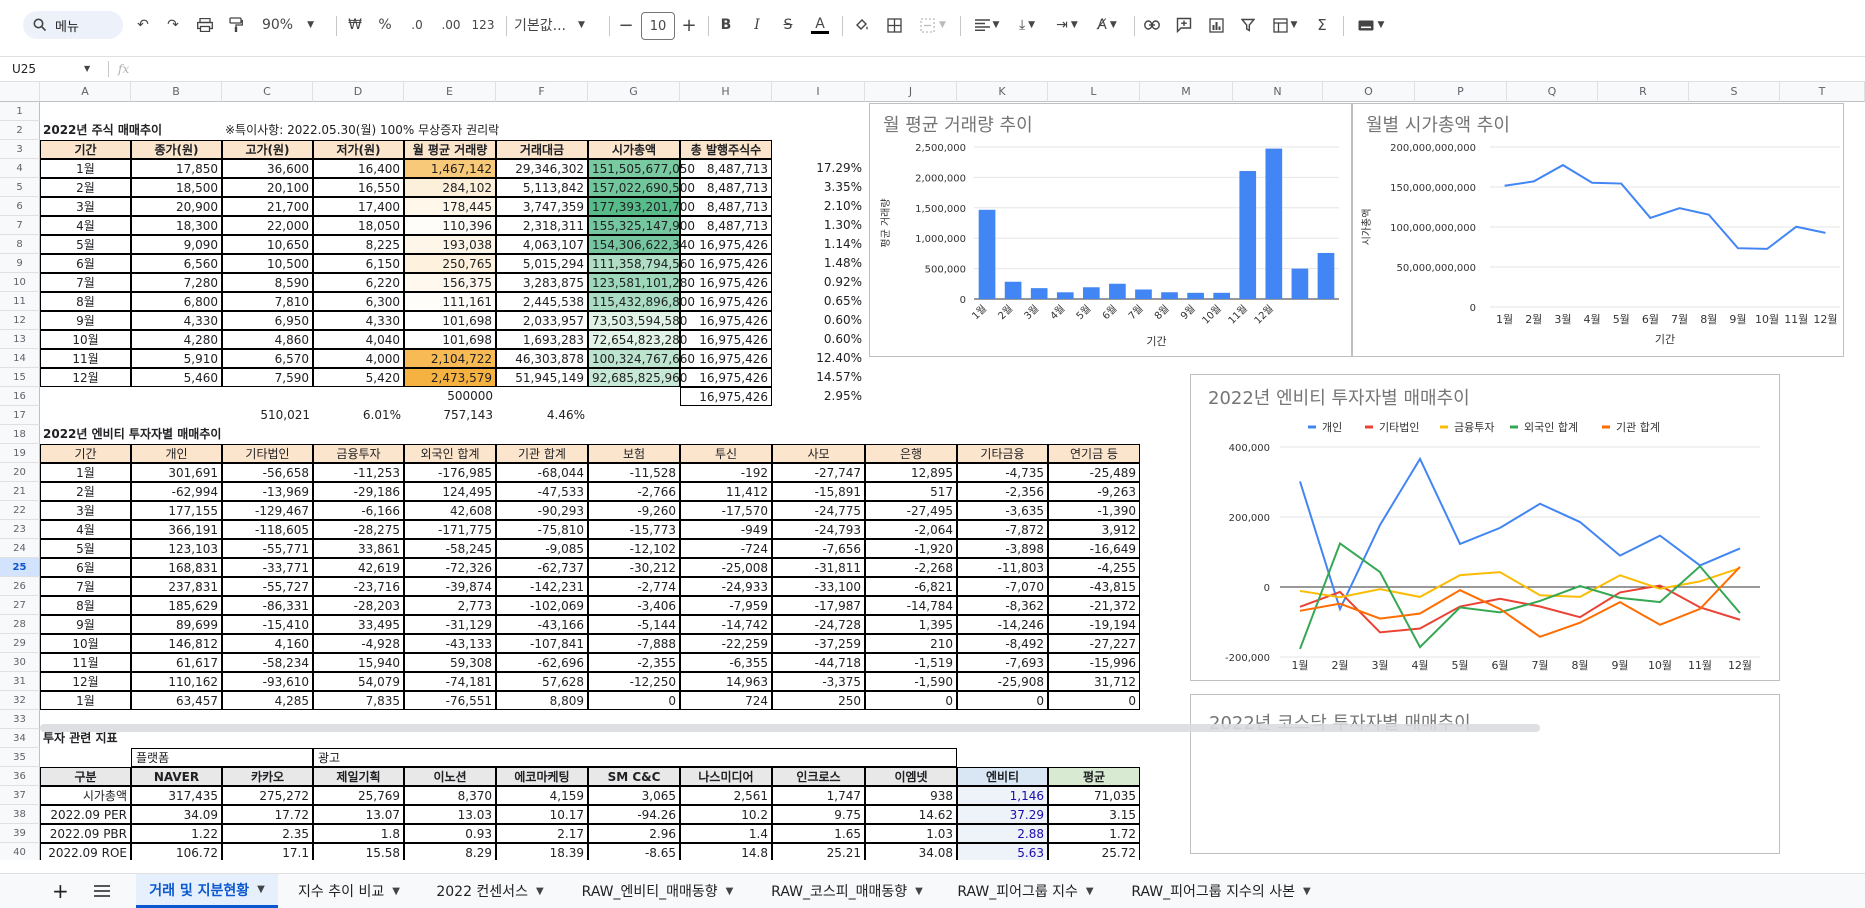 This screenshot has height=908, width=1865. Describe the element at coordinates (634, 833) in the screenshot. I see `data-cell: 2.96` at that location.